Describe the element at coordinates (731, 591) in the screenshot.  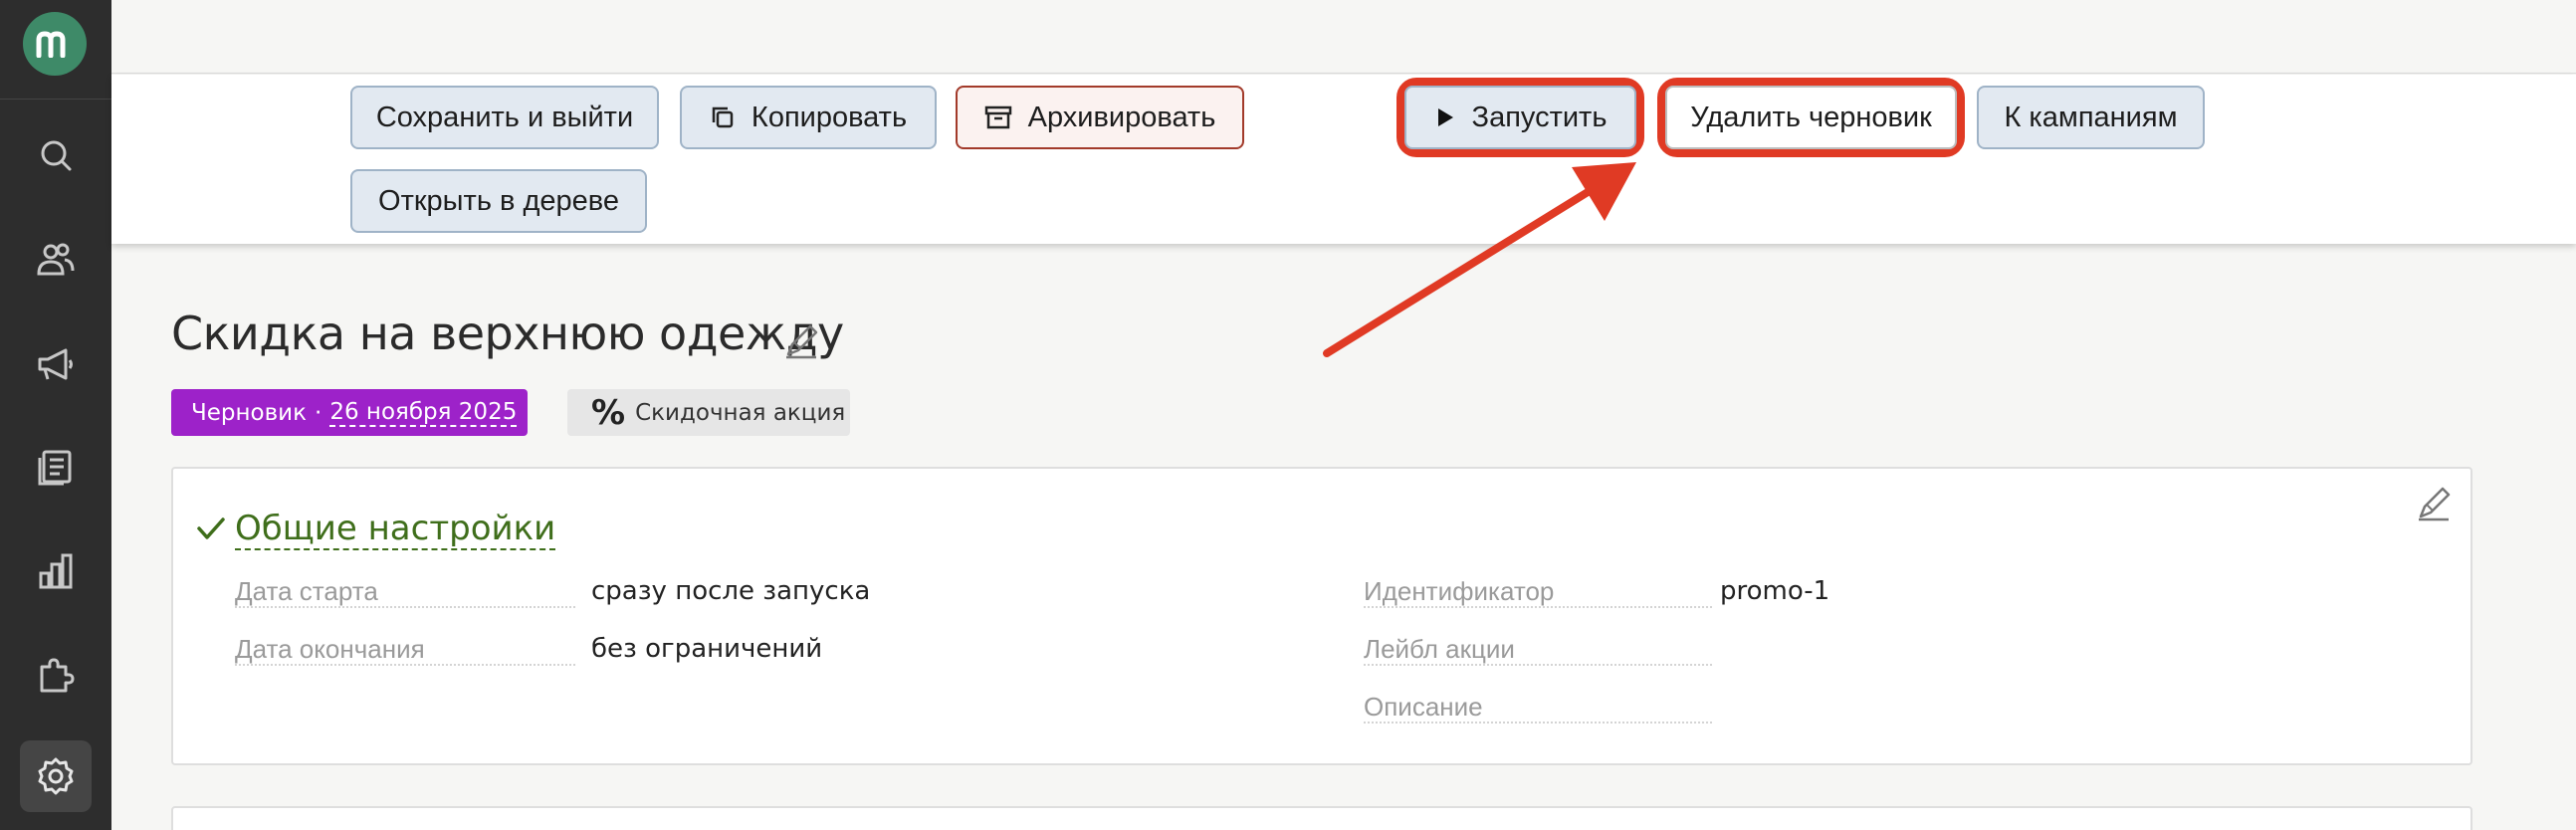
I see `start-date-value: сразу после запуска` at that location.